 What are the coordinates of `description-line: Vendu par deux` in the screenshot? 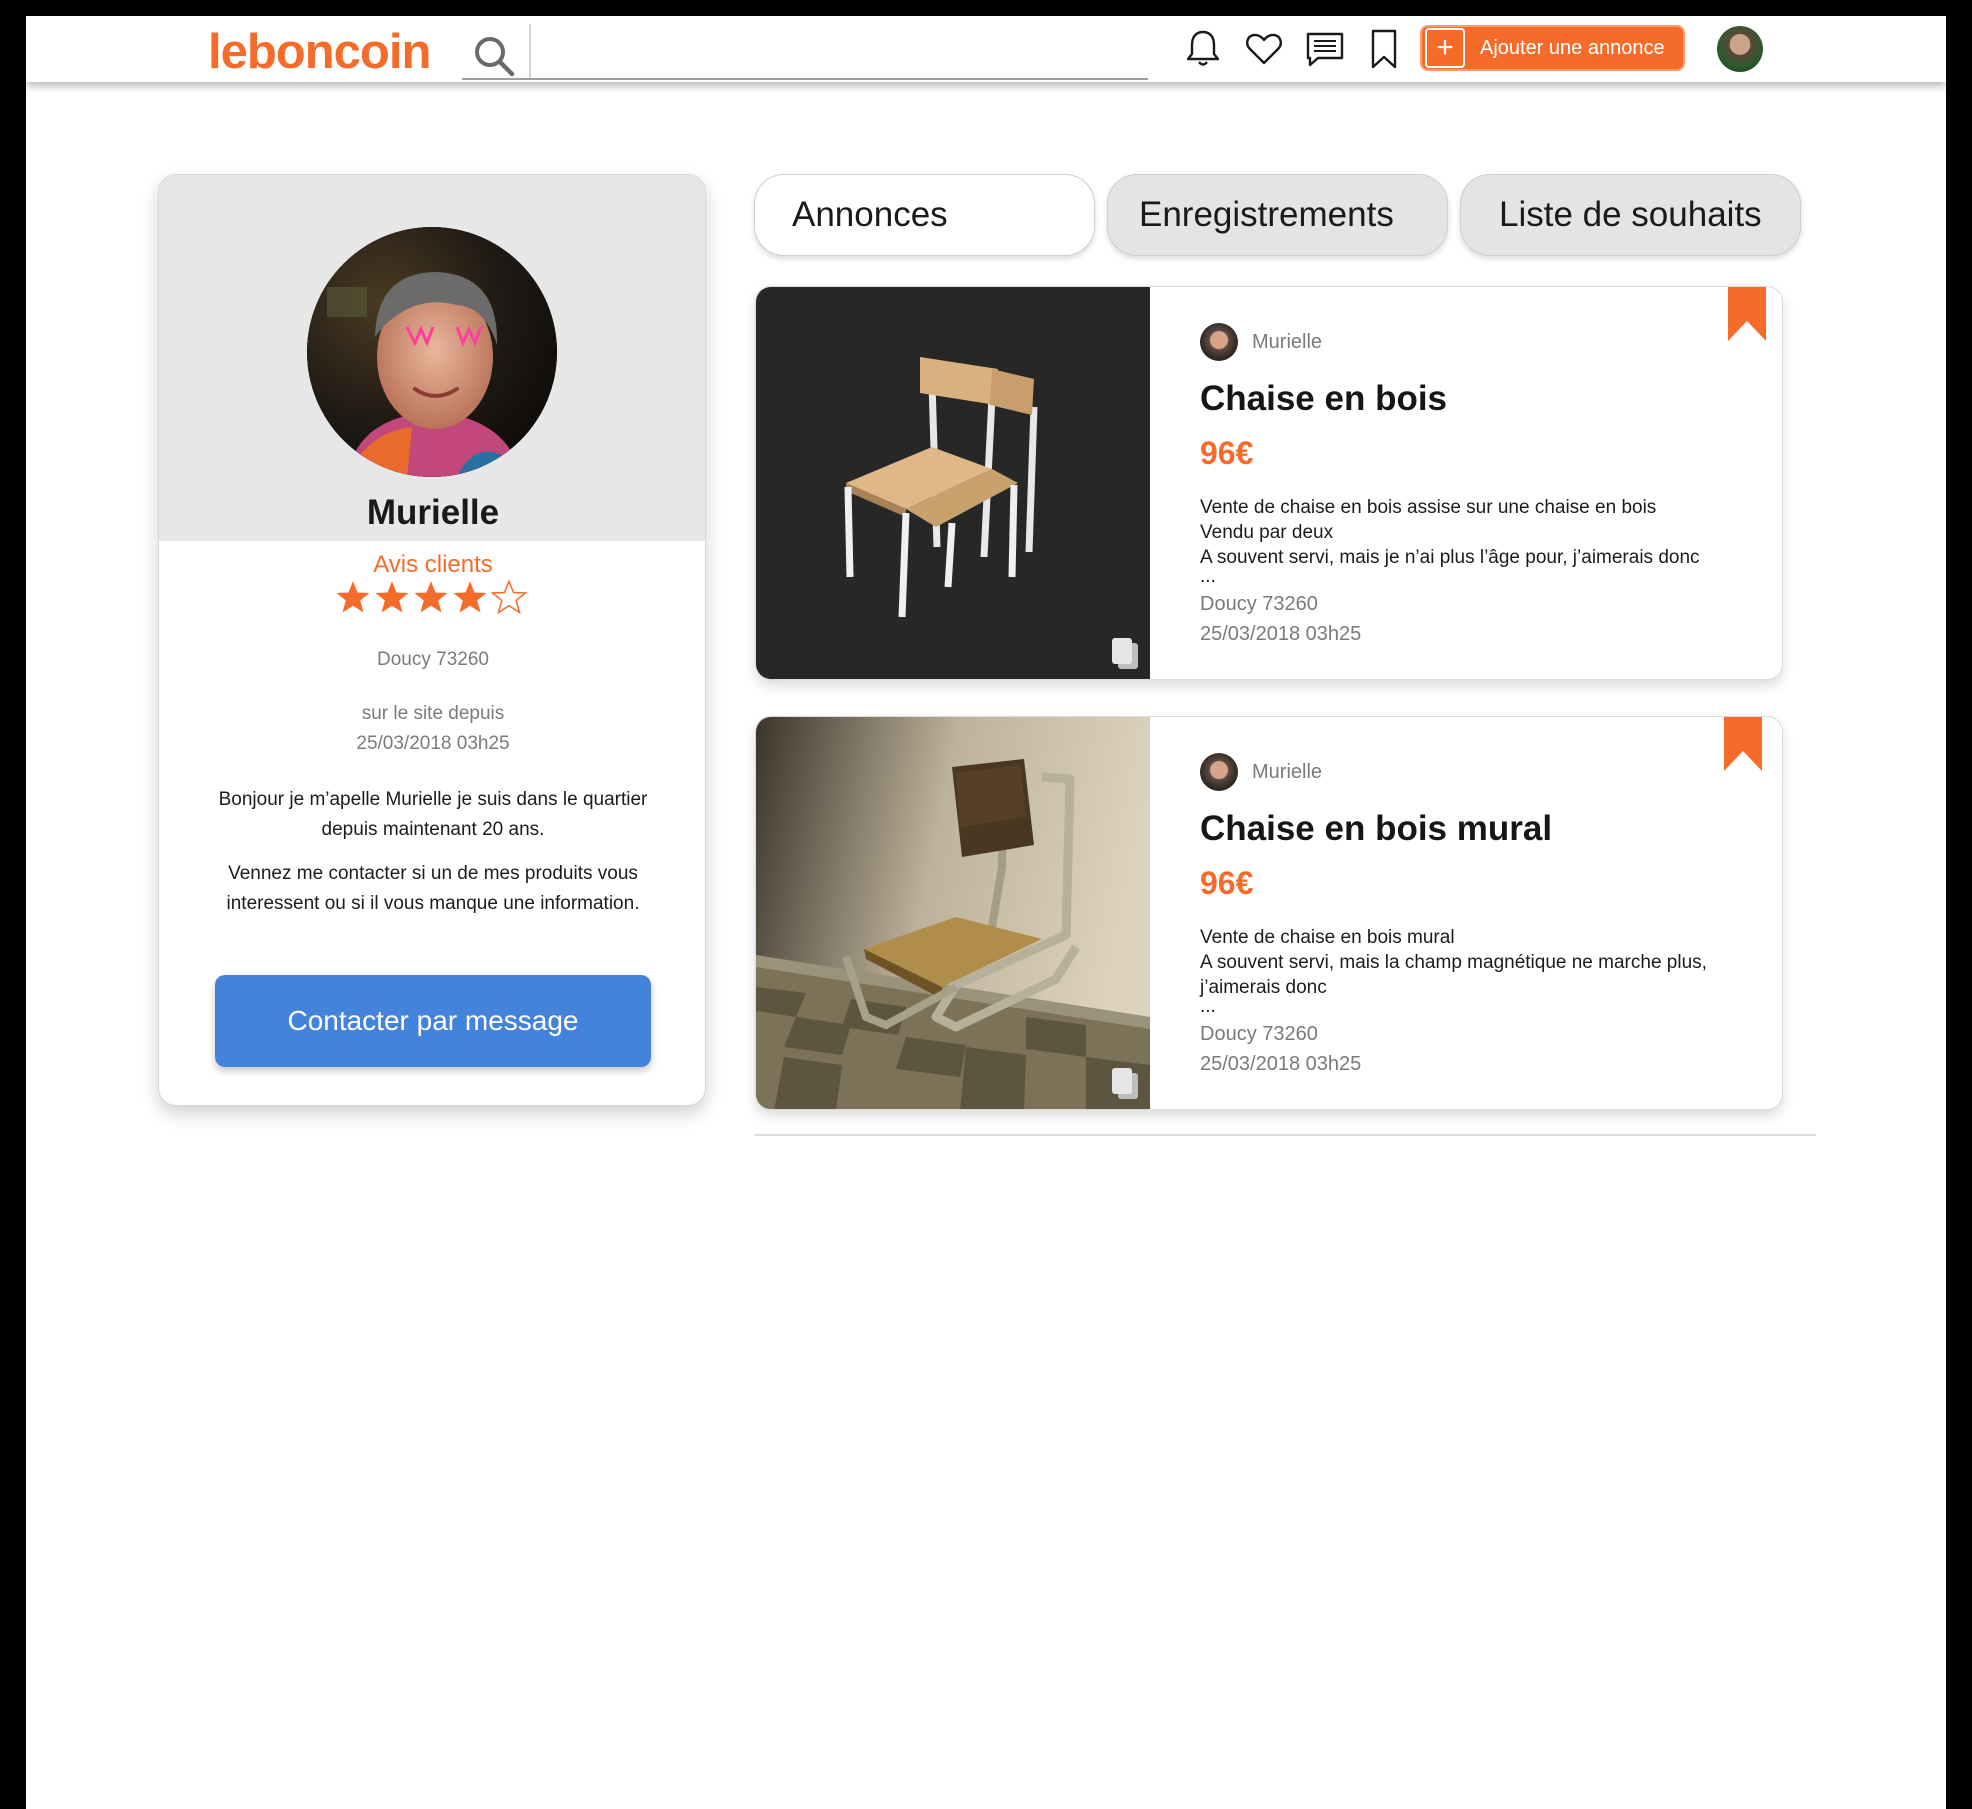 It's located at (1267, 532).